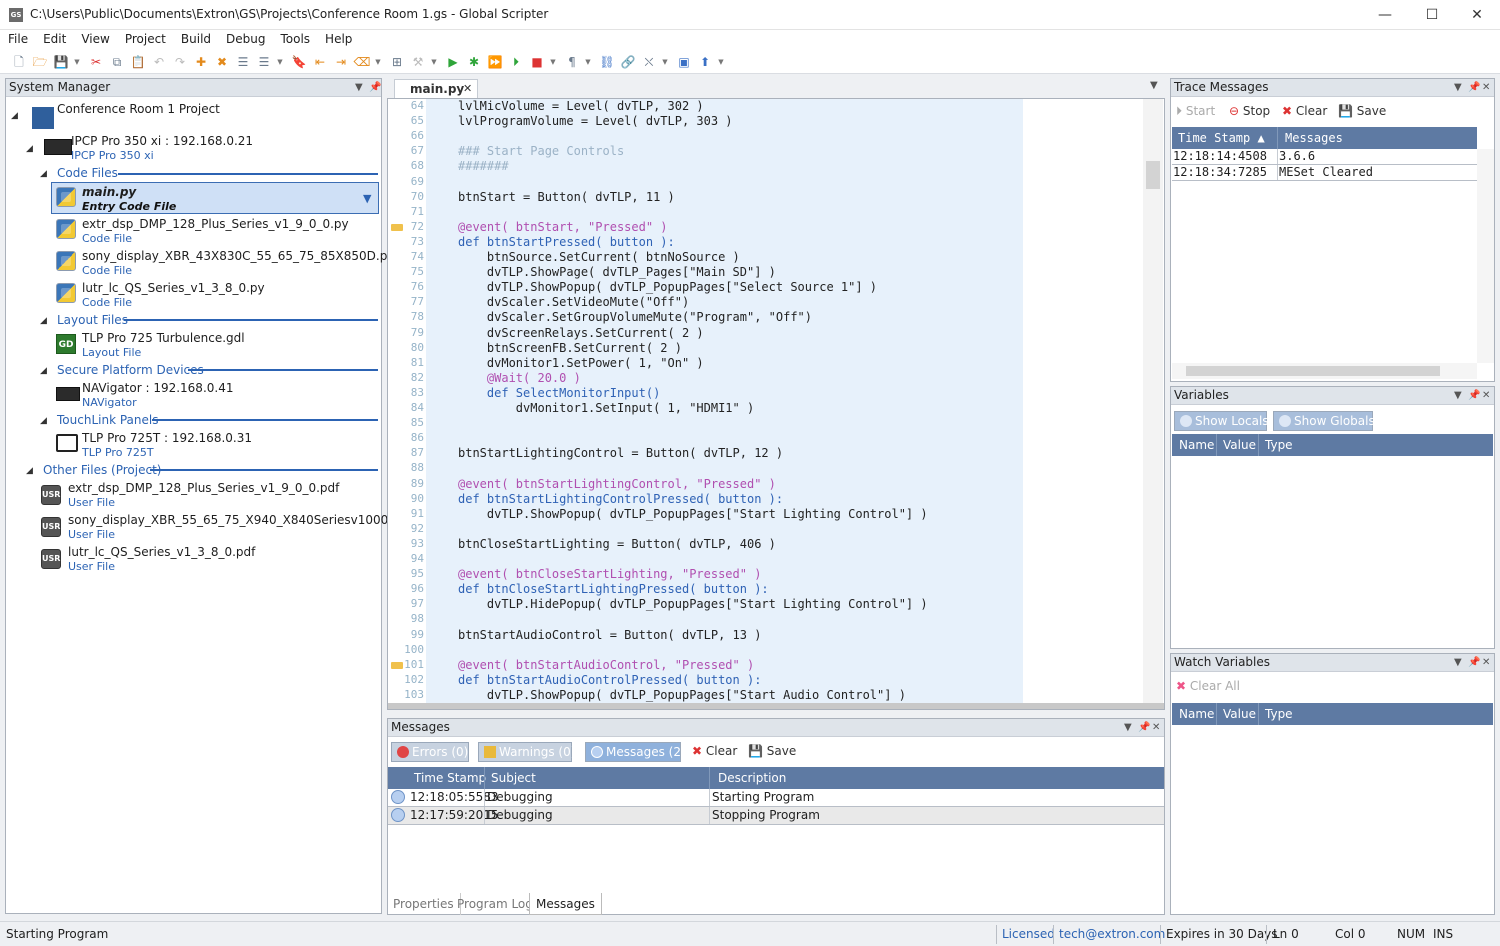  I want to click on table-row: 12:18:05:5583 Debugging Starting Program, so click(776, 798).